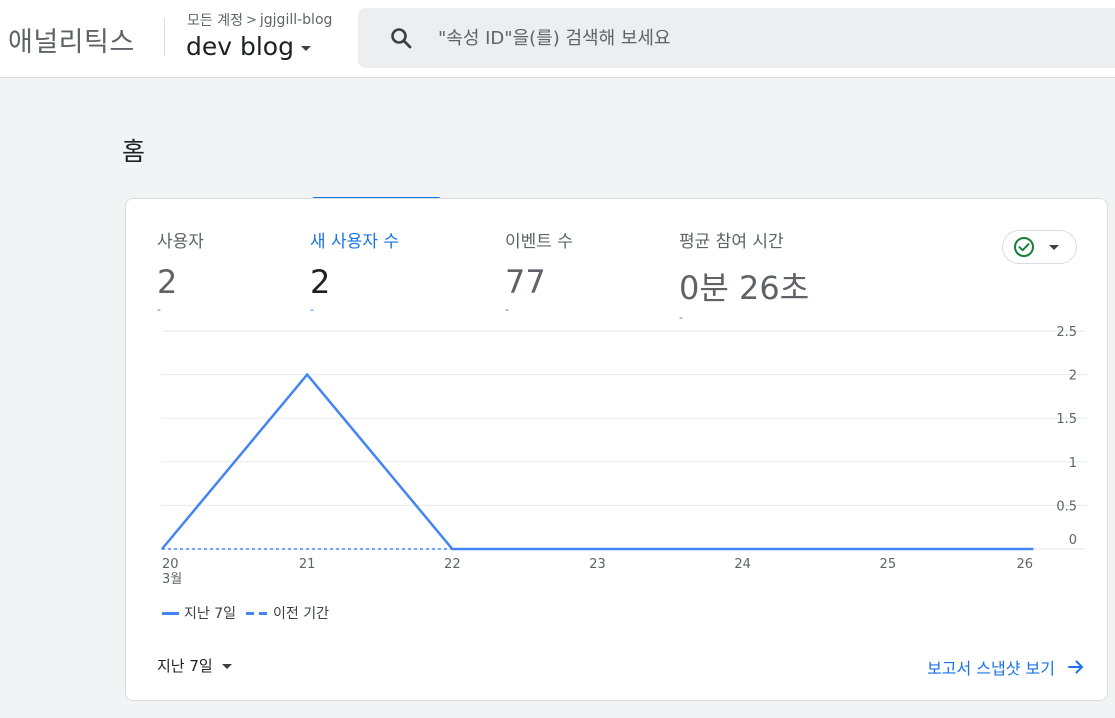  What do you see at coordinates (401, 38) in the screenshot?
I see `search-icon` at bounding box center [401, 38].